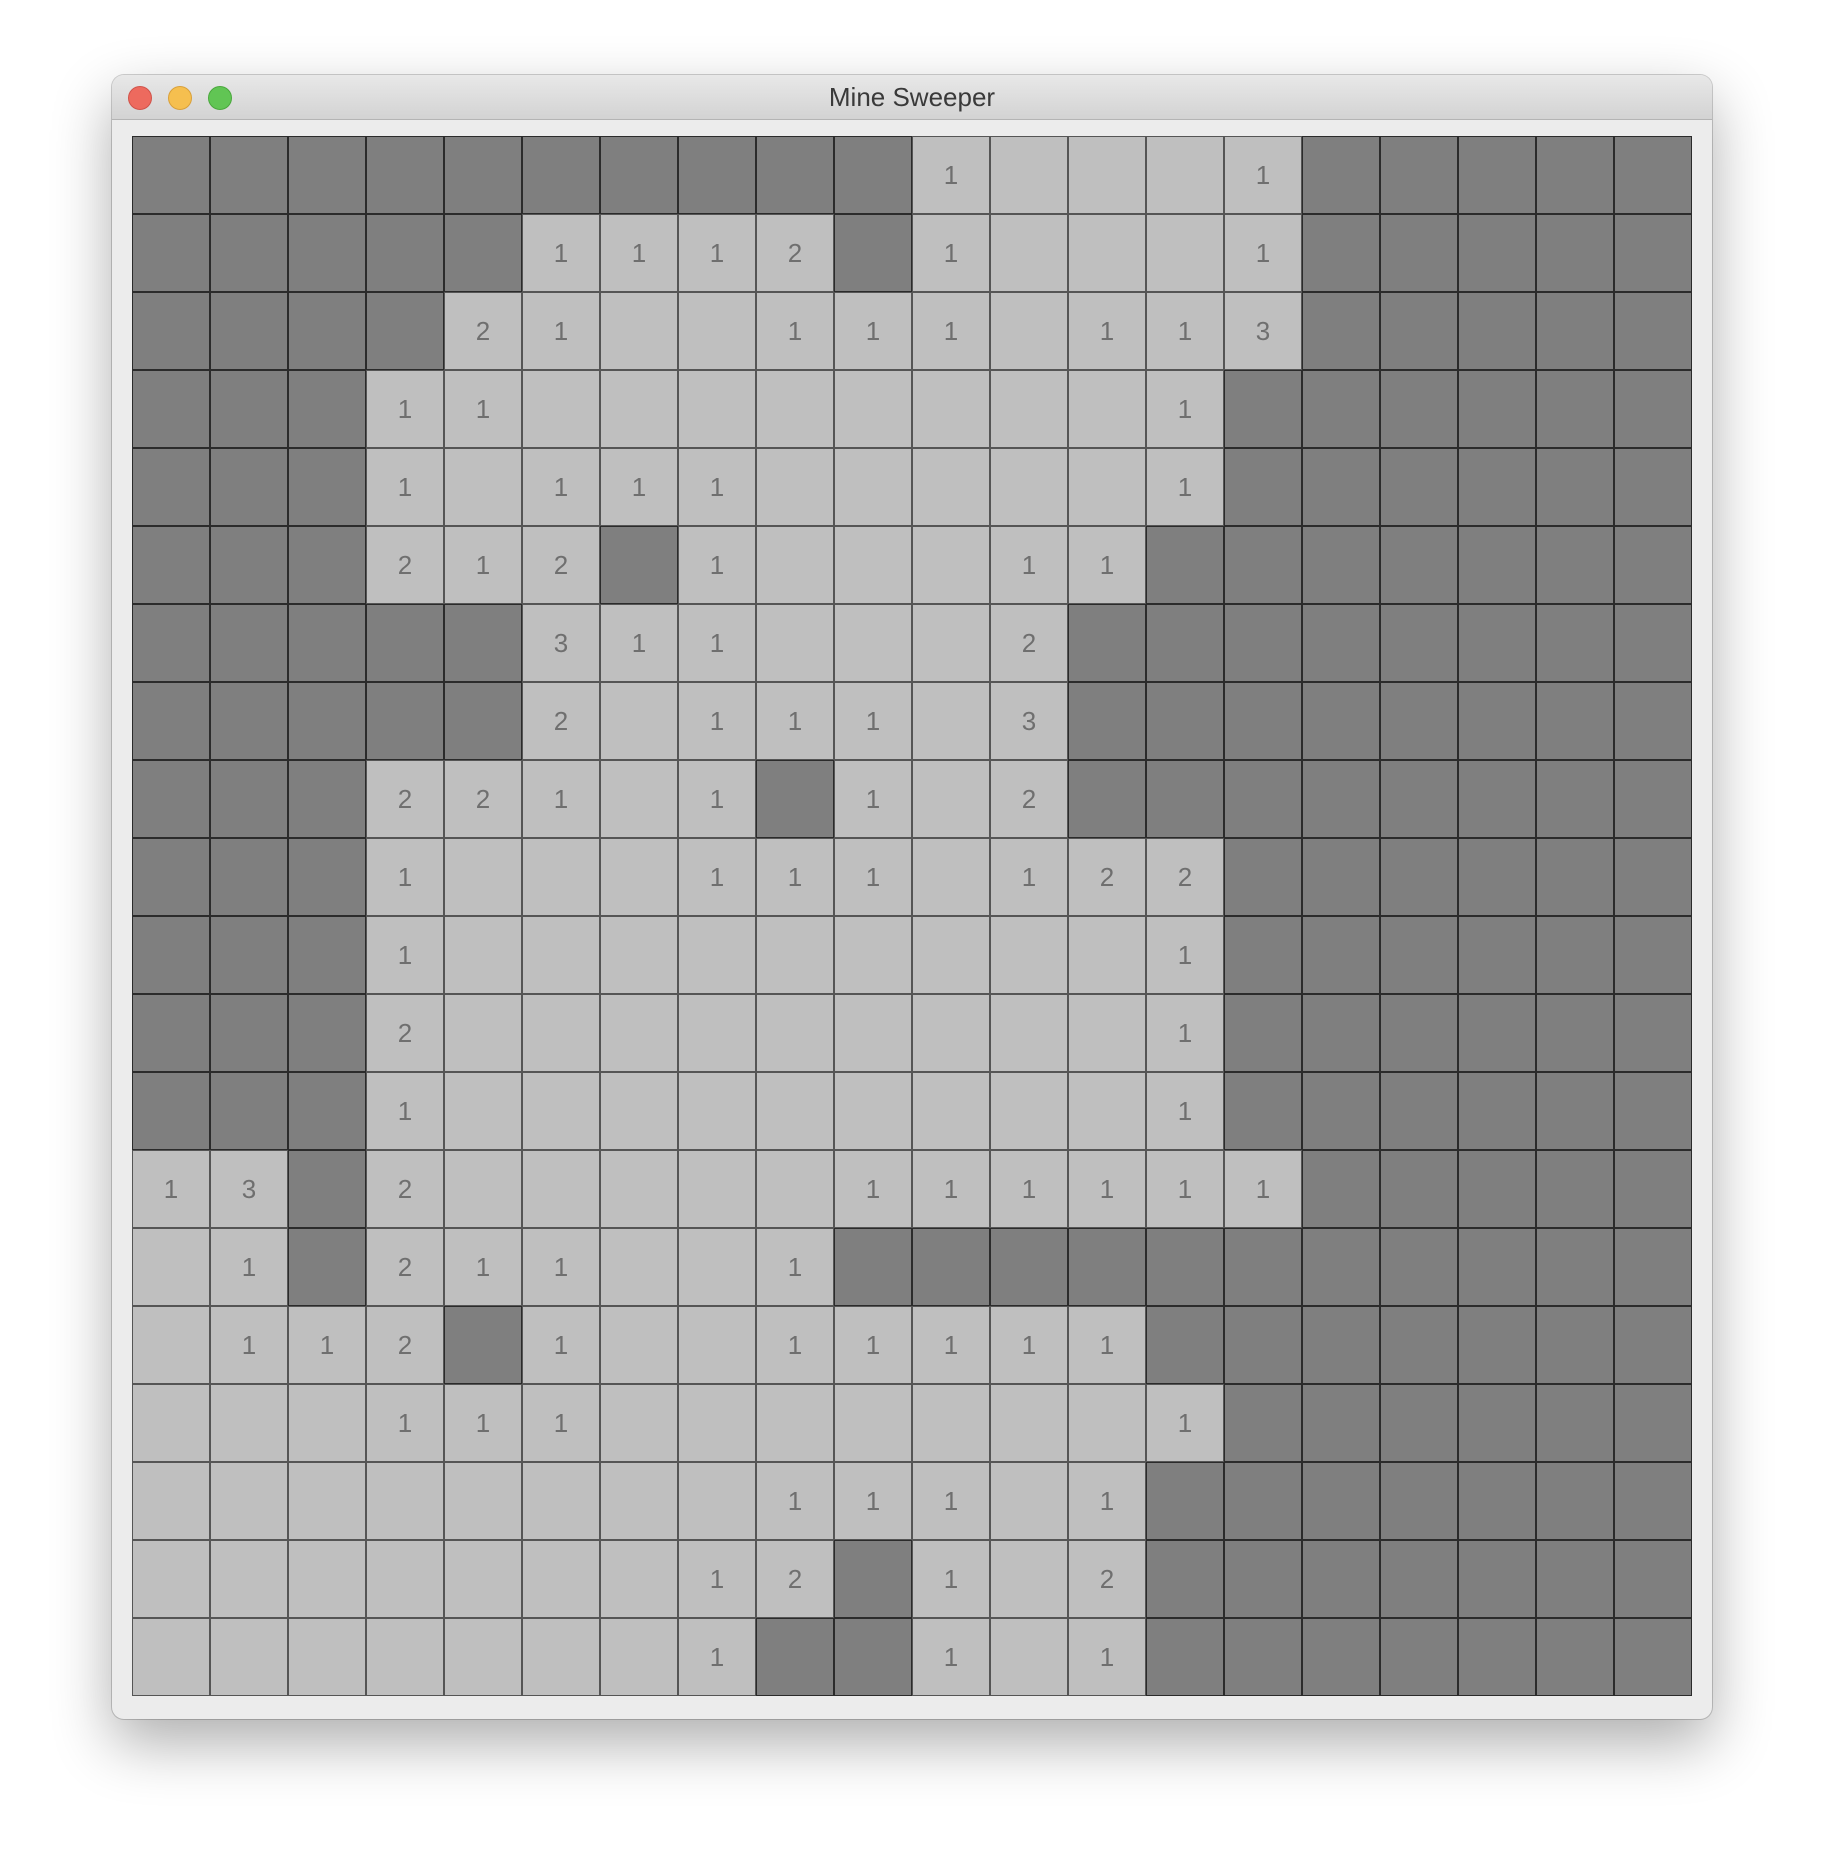 This screenshot has height=1868, width=1824. What do you see at coordinates (912, 97) in the screenshot?
I see `title-bar: Mine Sweeper` at bounding box center [912, 97].